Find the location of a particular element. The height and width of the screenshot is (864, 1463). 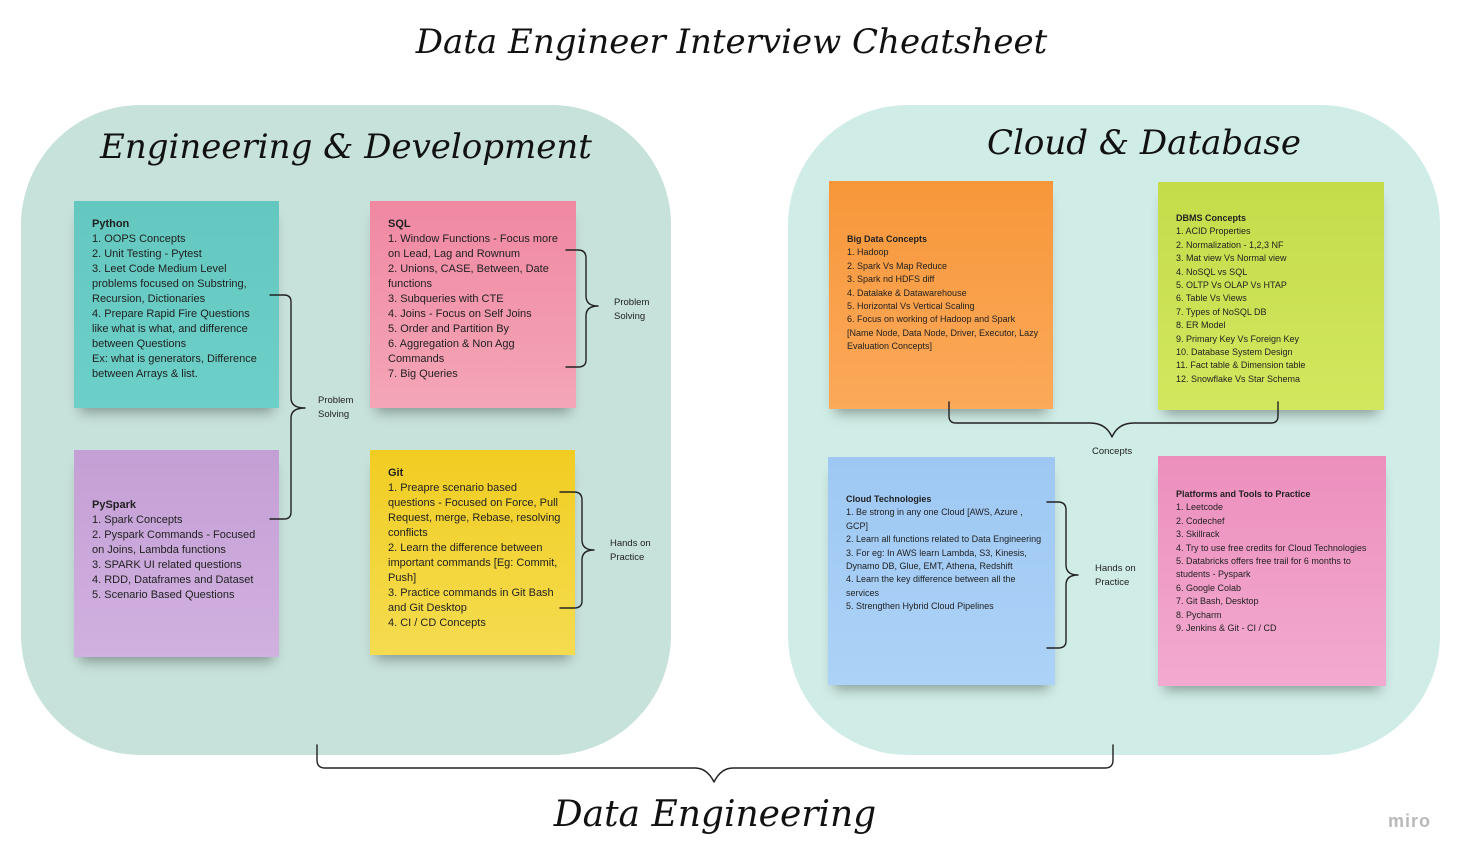

cloud-technologies-brace is located at coordinates (1062, 575).